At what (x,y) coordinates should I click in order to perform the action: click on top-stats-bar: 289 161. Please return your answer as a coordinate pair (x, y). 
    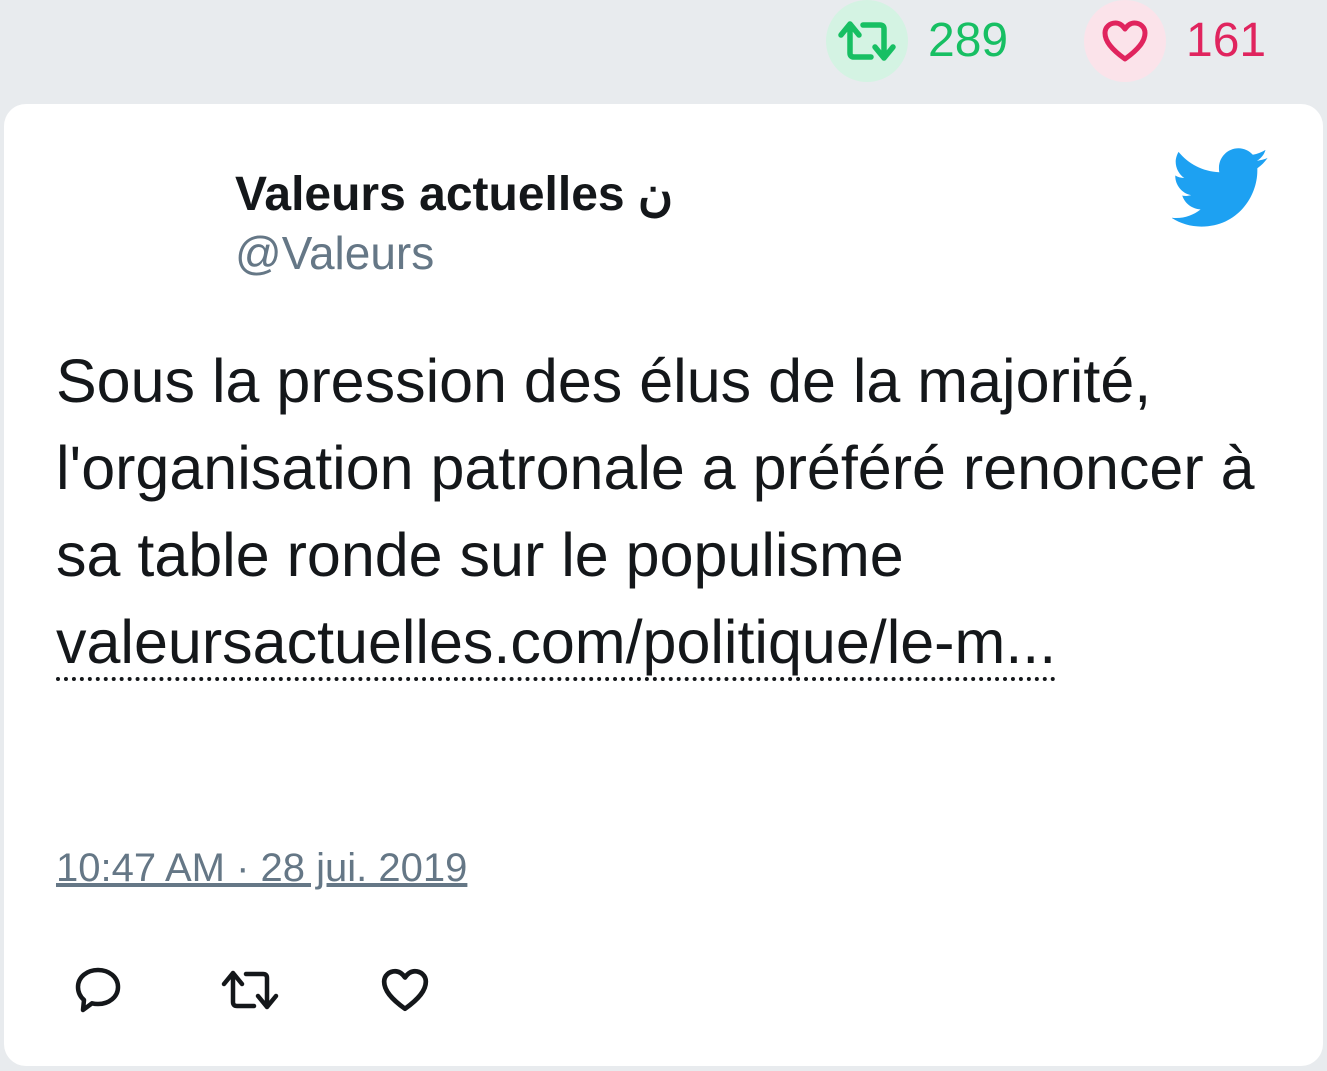
    Looking at the image, I should click on (663, 41).